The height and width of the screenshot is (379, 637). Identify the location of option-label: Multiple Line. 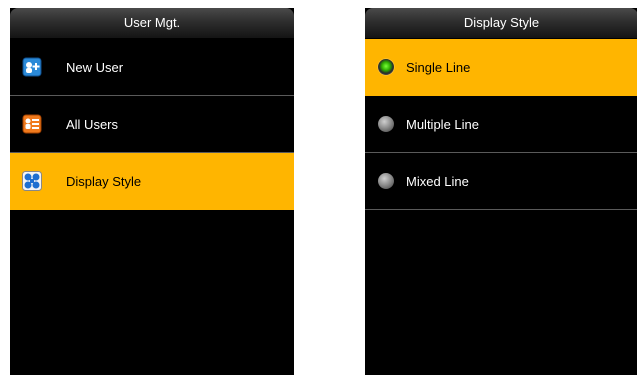
(442, 124).